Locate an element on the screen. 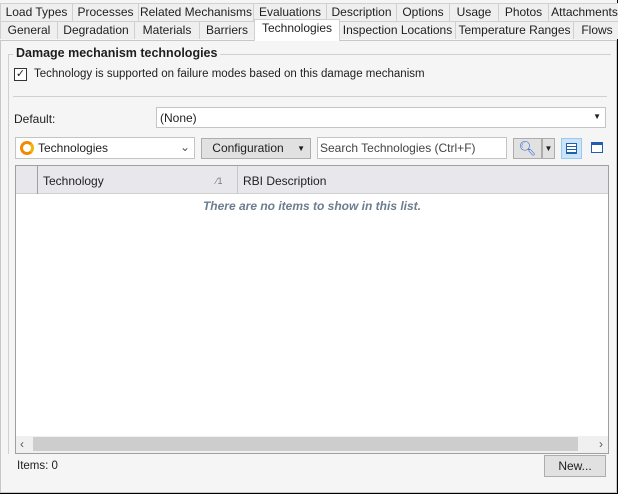 This screenshot has width=618, height=494. group-title: Damage mechanism technologies is located at coordinates (117, 53).